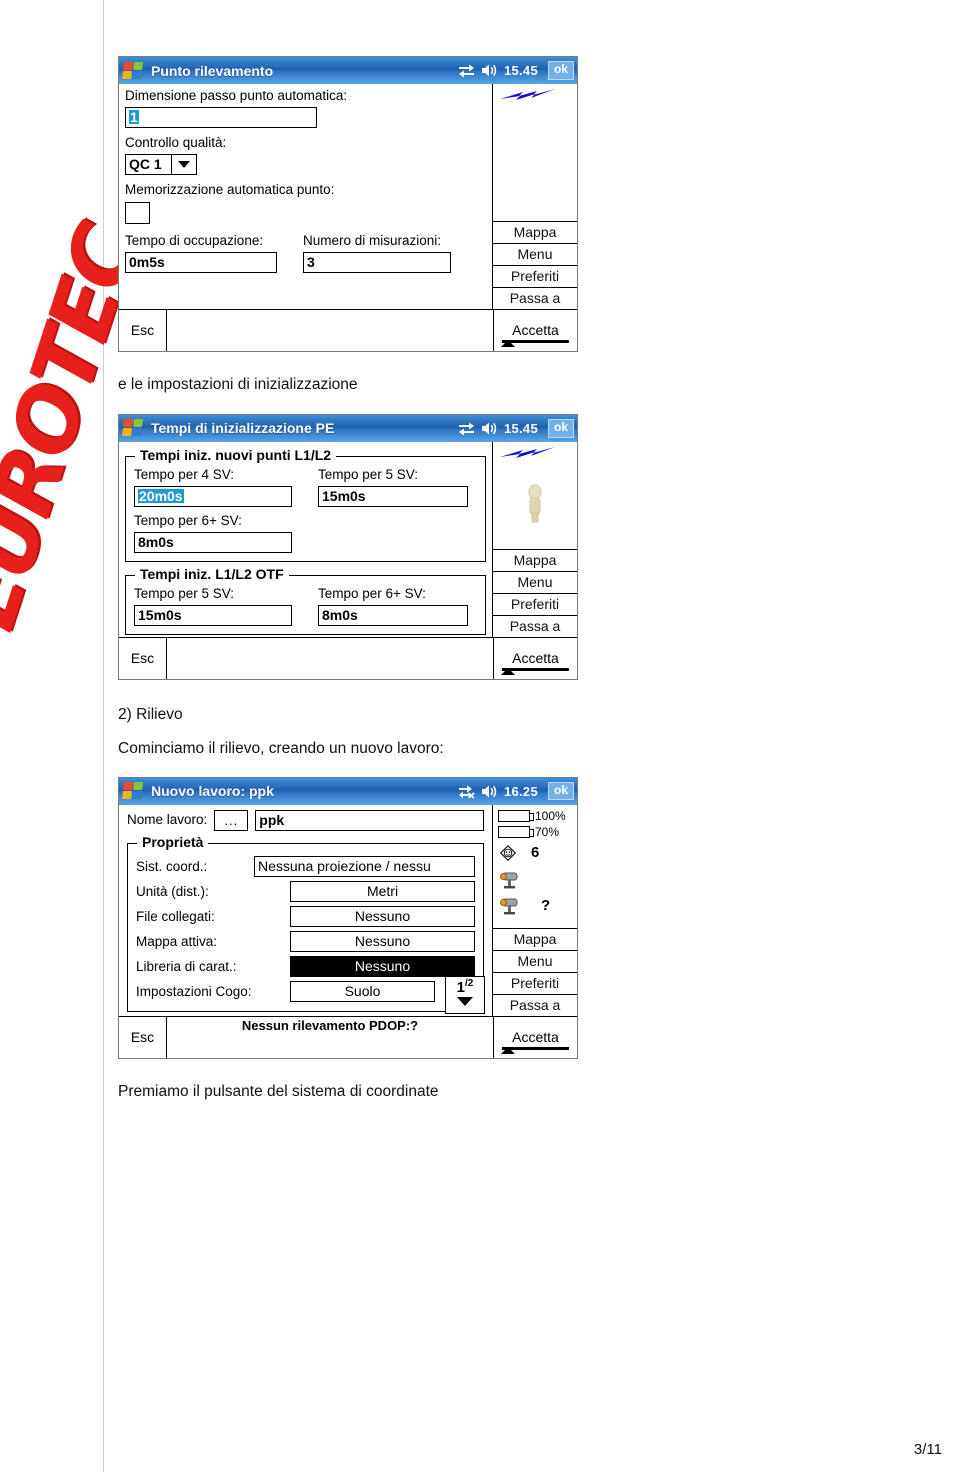 The image size is (960, 1472). Describe the element at coordinates (243, 428) in the screenshot. I see `dialog-title: Tempi di inizializzazione PE` at that location.